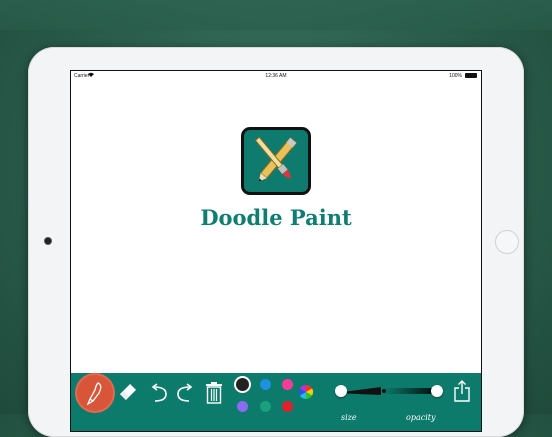  I want to click on eraser-button, so click(128, 392).